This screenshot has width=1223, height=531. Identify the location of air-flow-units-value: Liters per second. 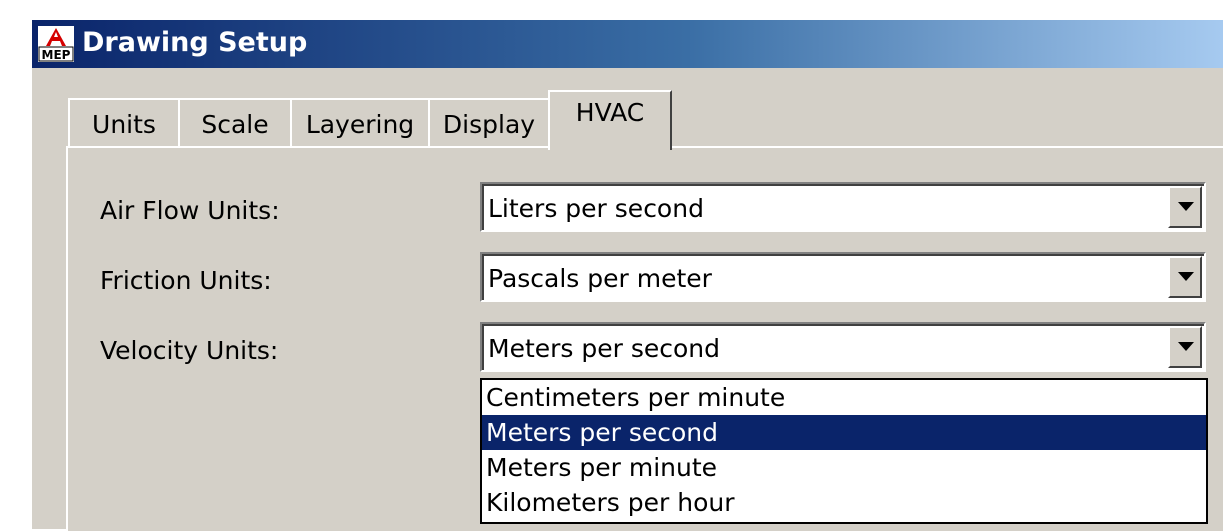
(596, 208).